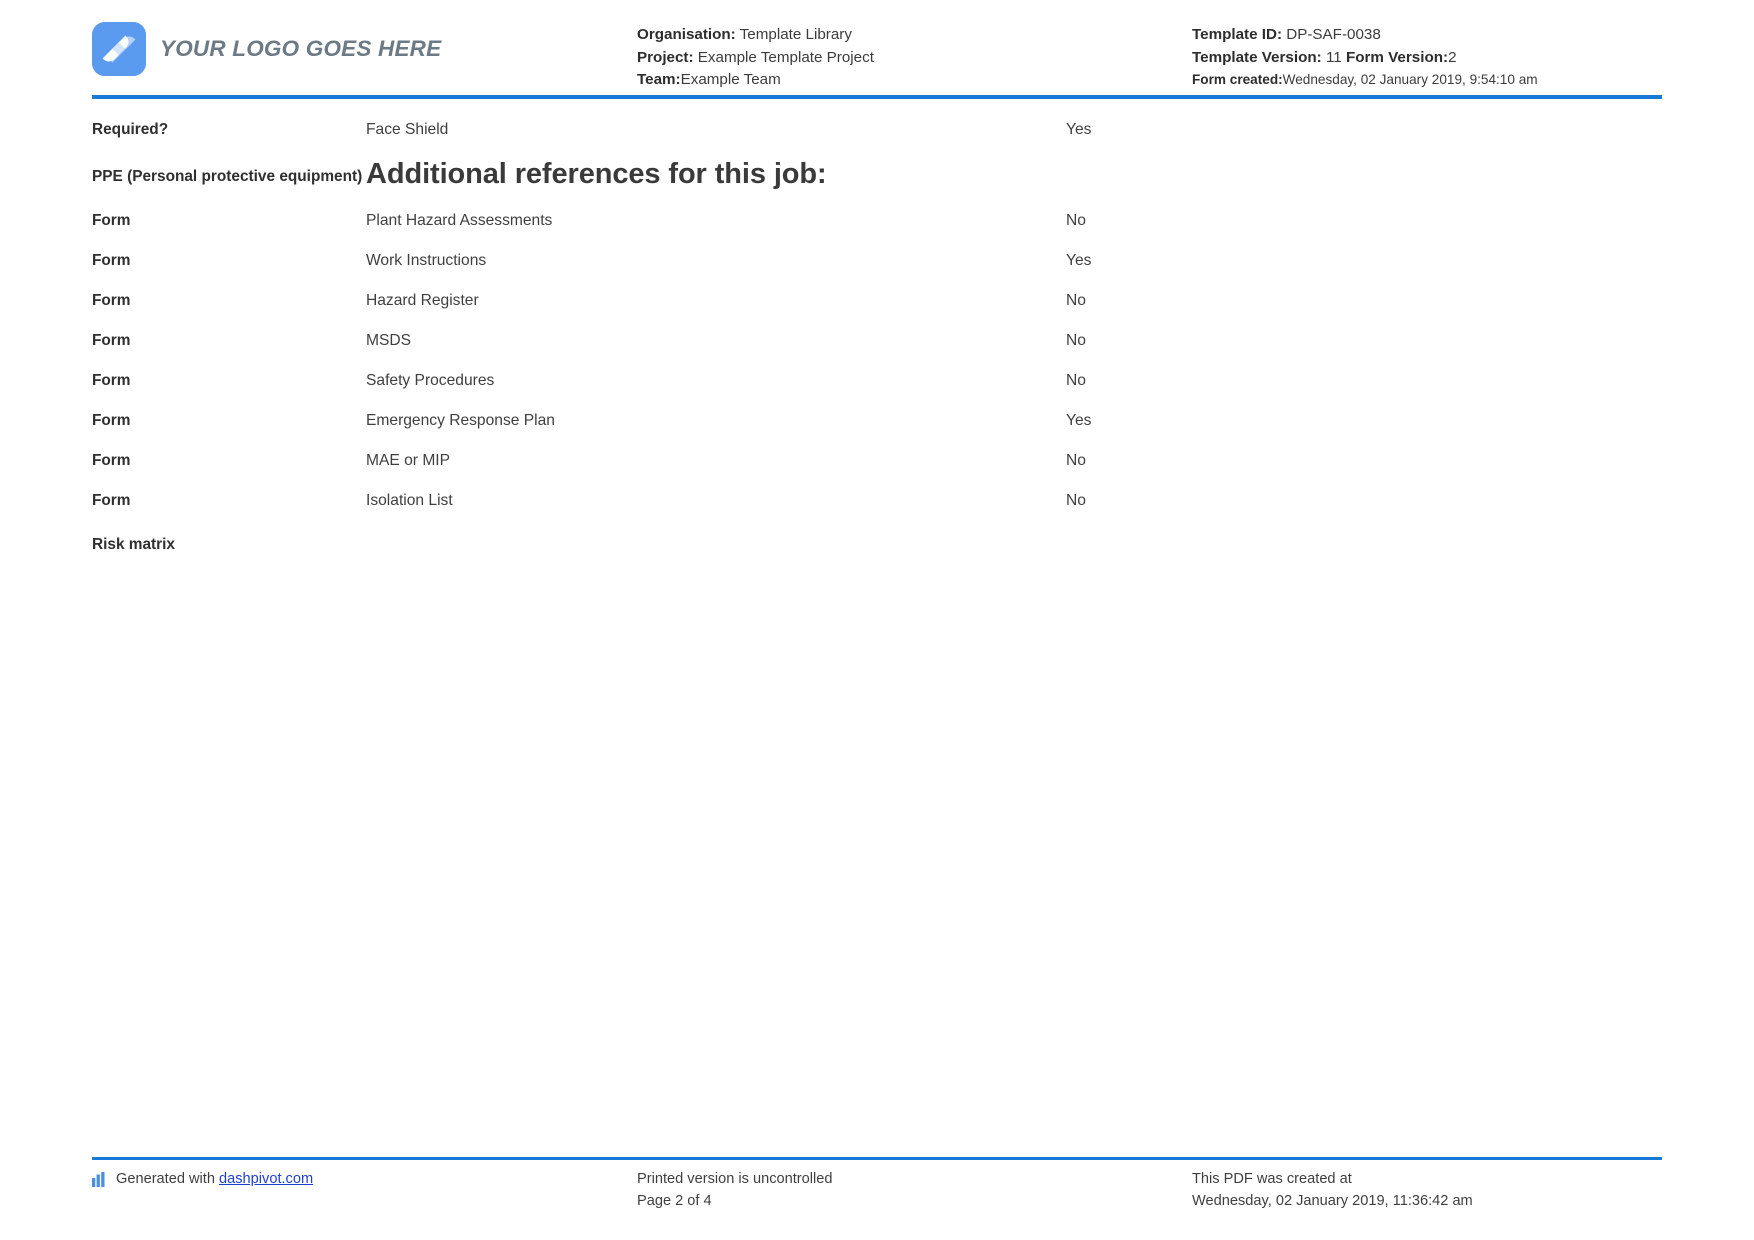  I want to click on pdf-created-label: This PDF was created at, so click(1272, 1179).